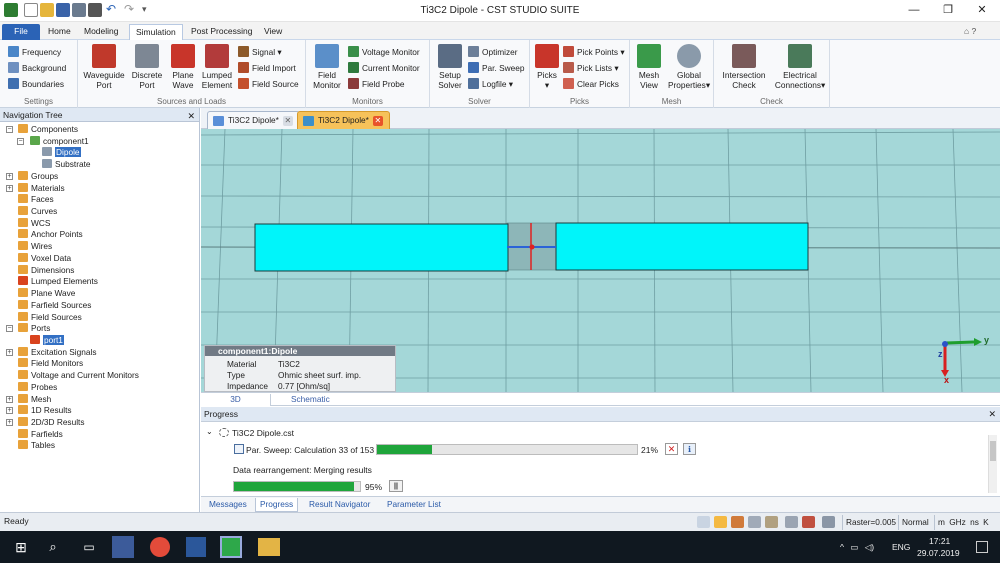 This screenshot has width=1000, height=563. I want to click on tree-item-component1: component1, so click(59, 141).